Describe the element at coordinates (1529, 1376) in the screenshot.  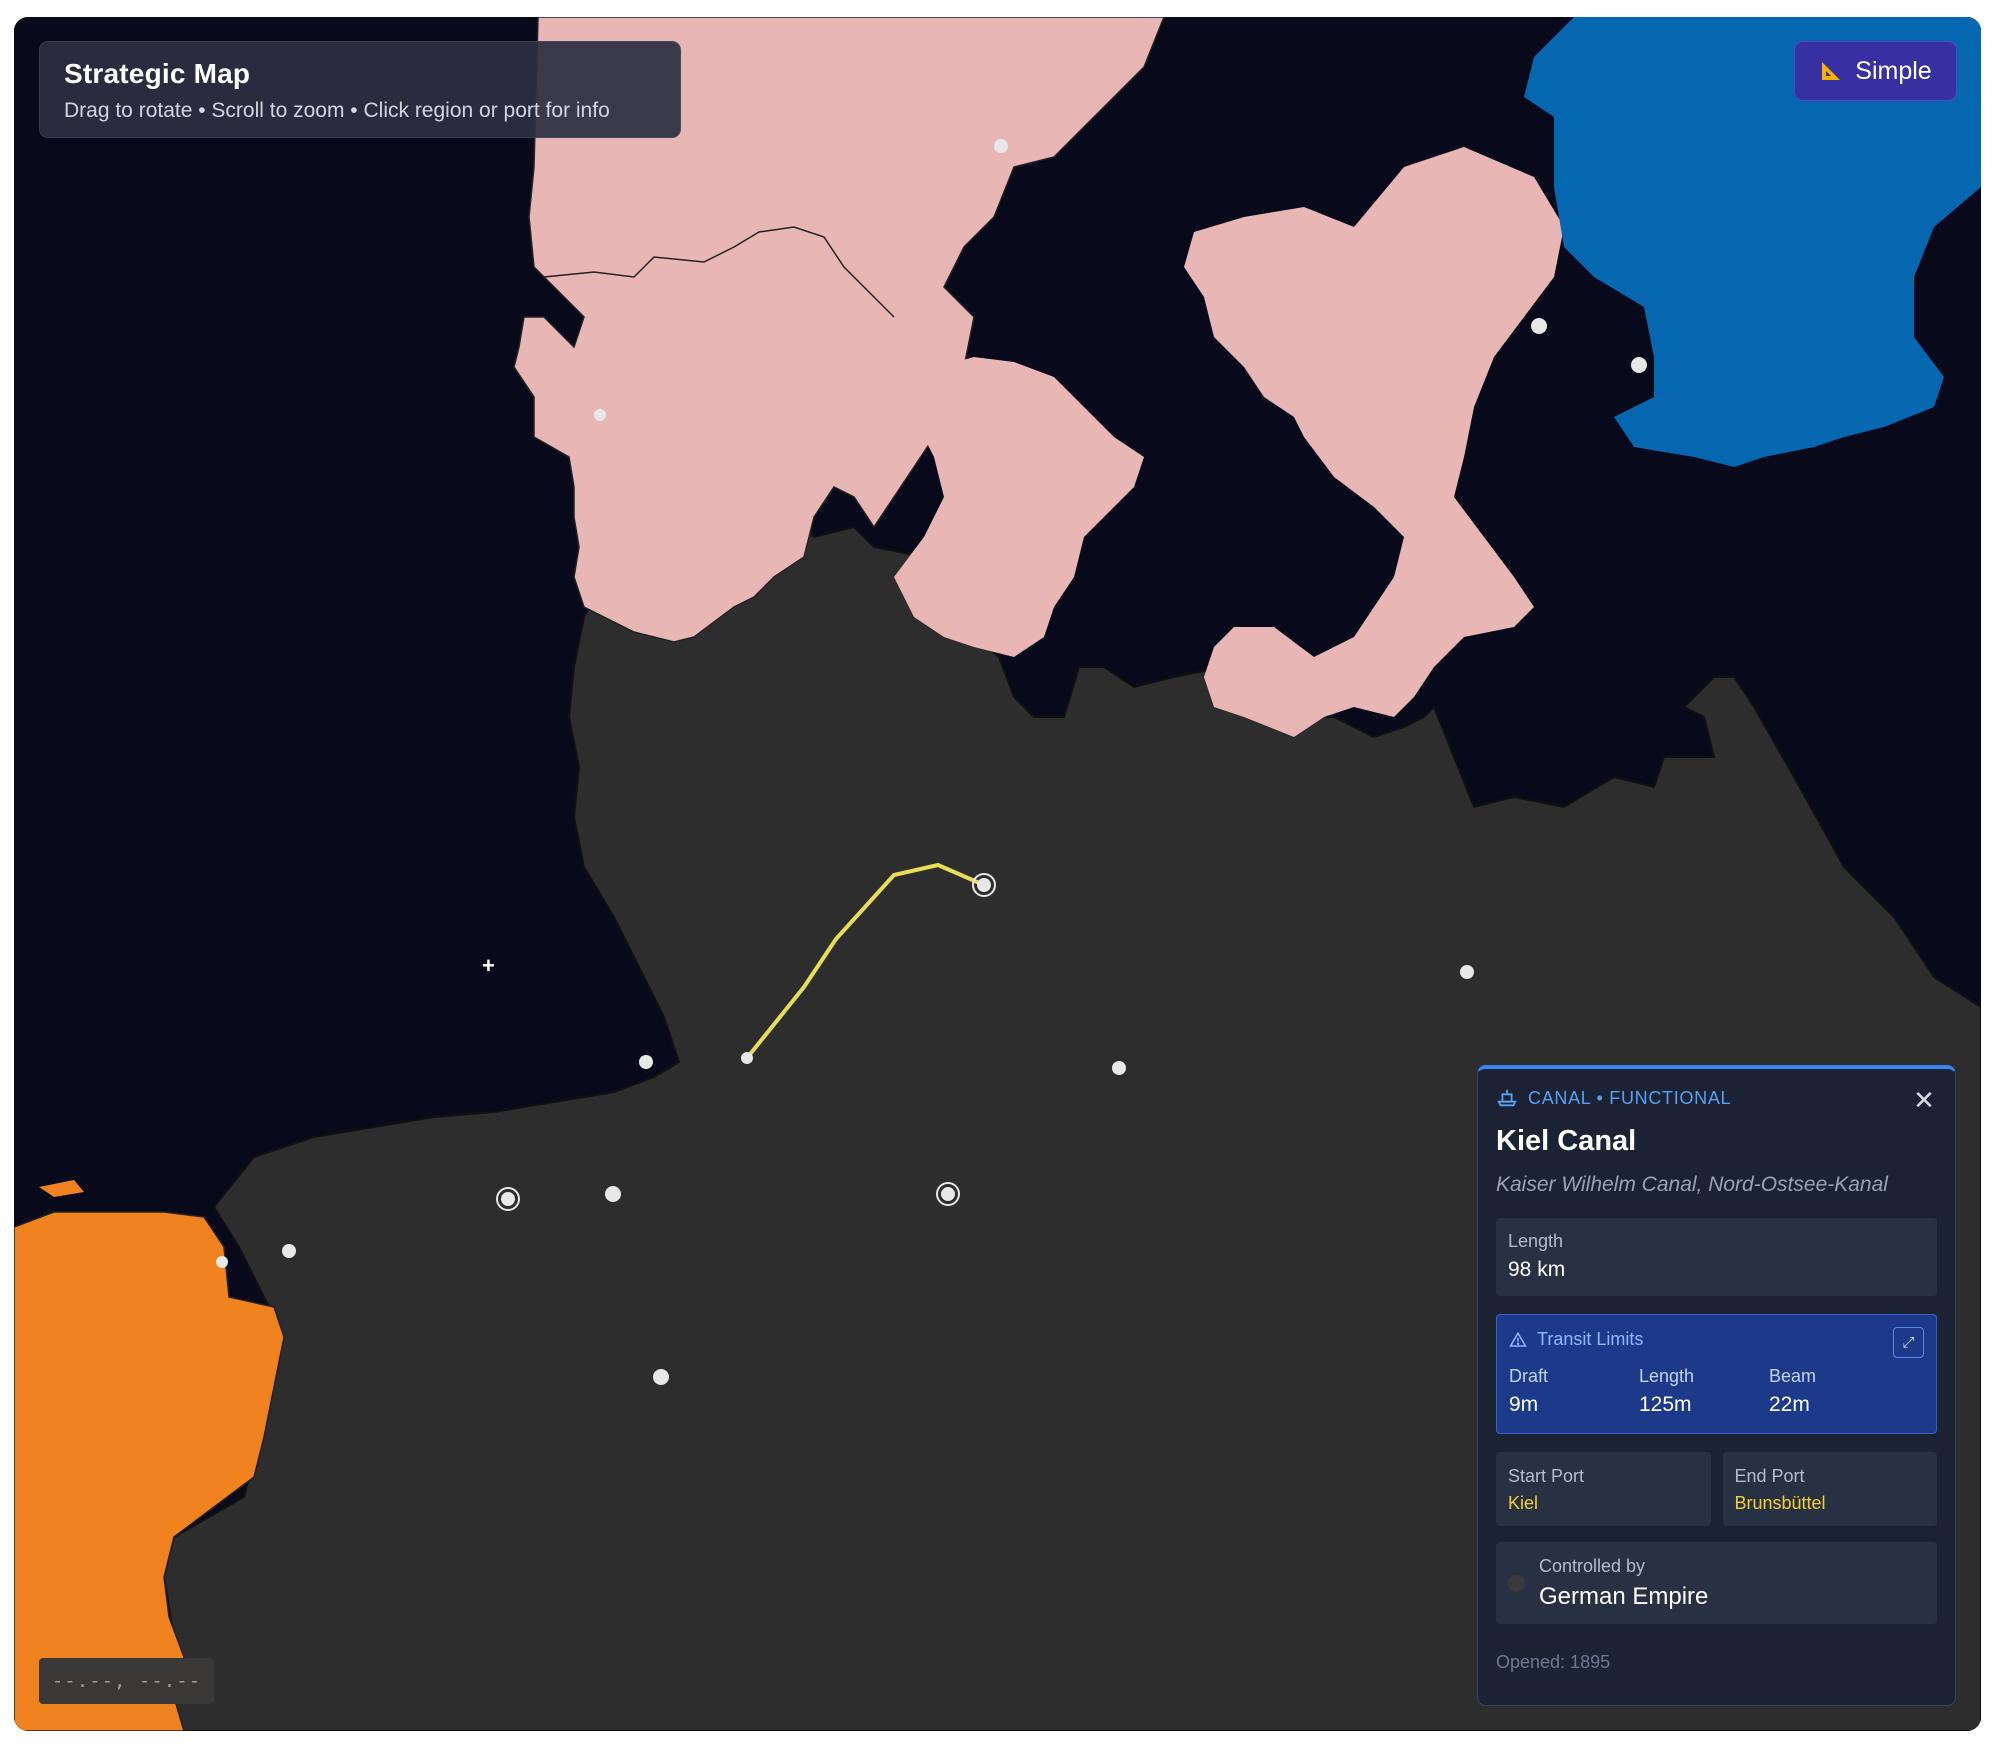
I see `transit-limit-label: Draft` at that location.